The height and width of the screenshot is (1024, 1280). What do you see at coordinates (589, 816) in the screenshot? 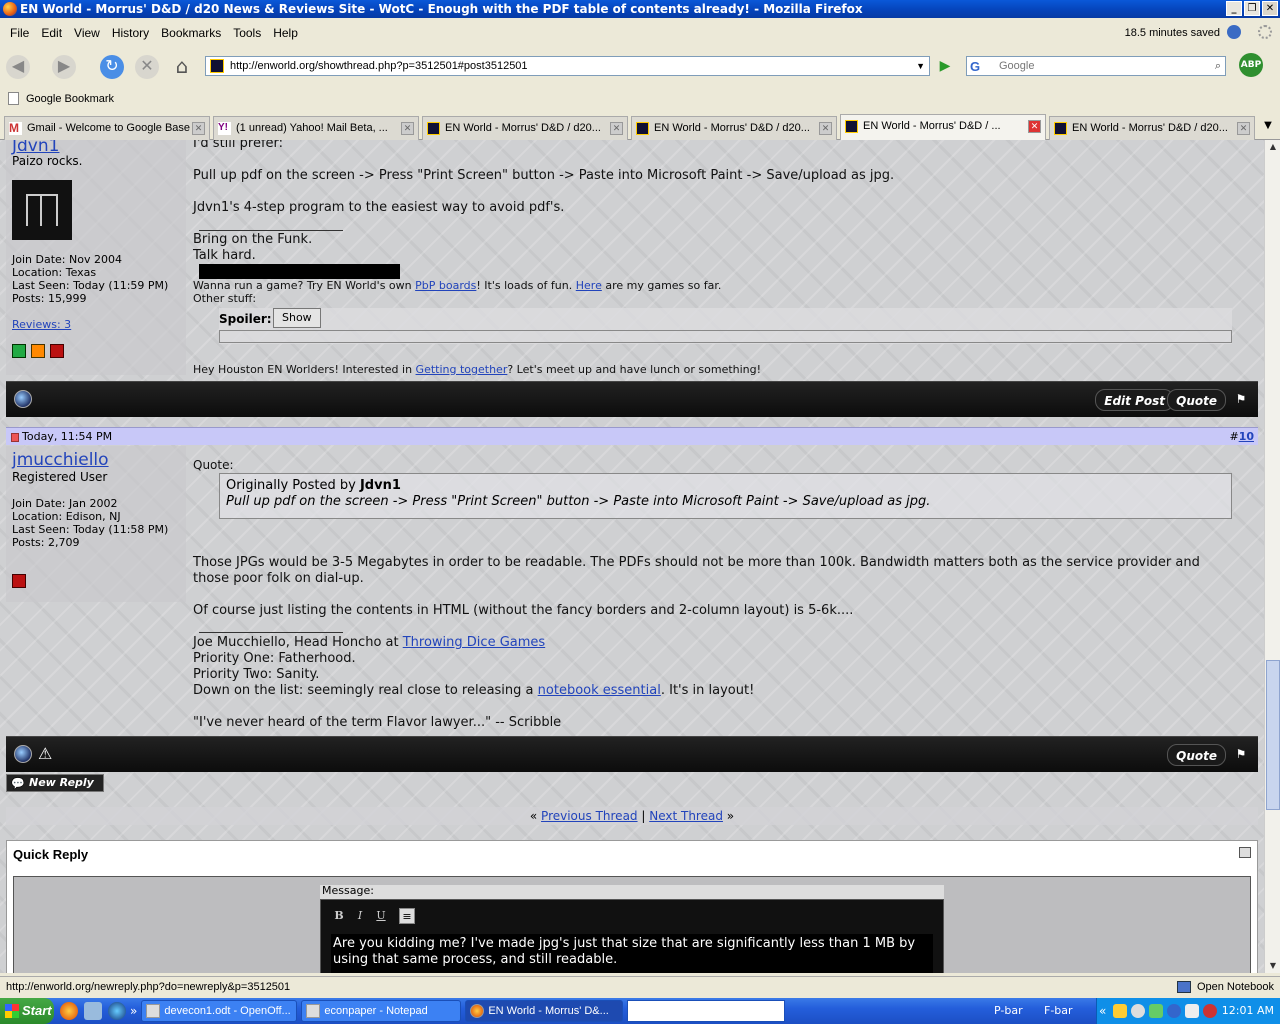
I see `previous-thread-link: Previous Thread` at bounding box center [589, 816].